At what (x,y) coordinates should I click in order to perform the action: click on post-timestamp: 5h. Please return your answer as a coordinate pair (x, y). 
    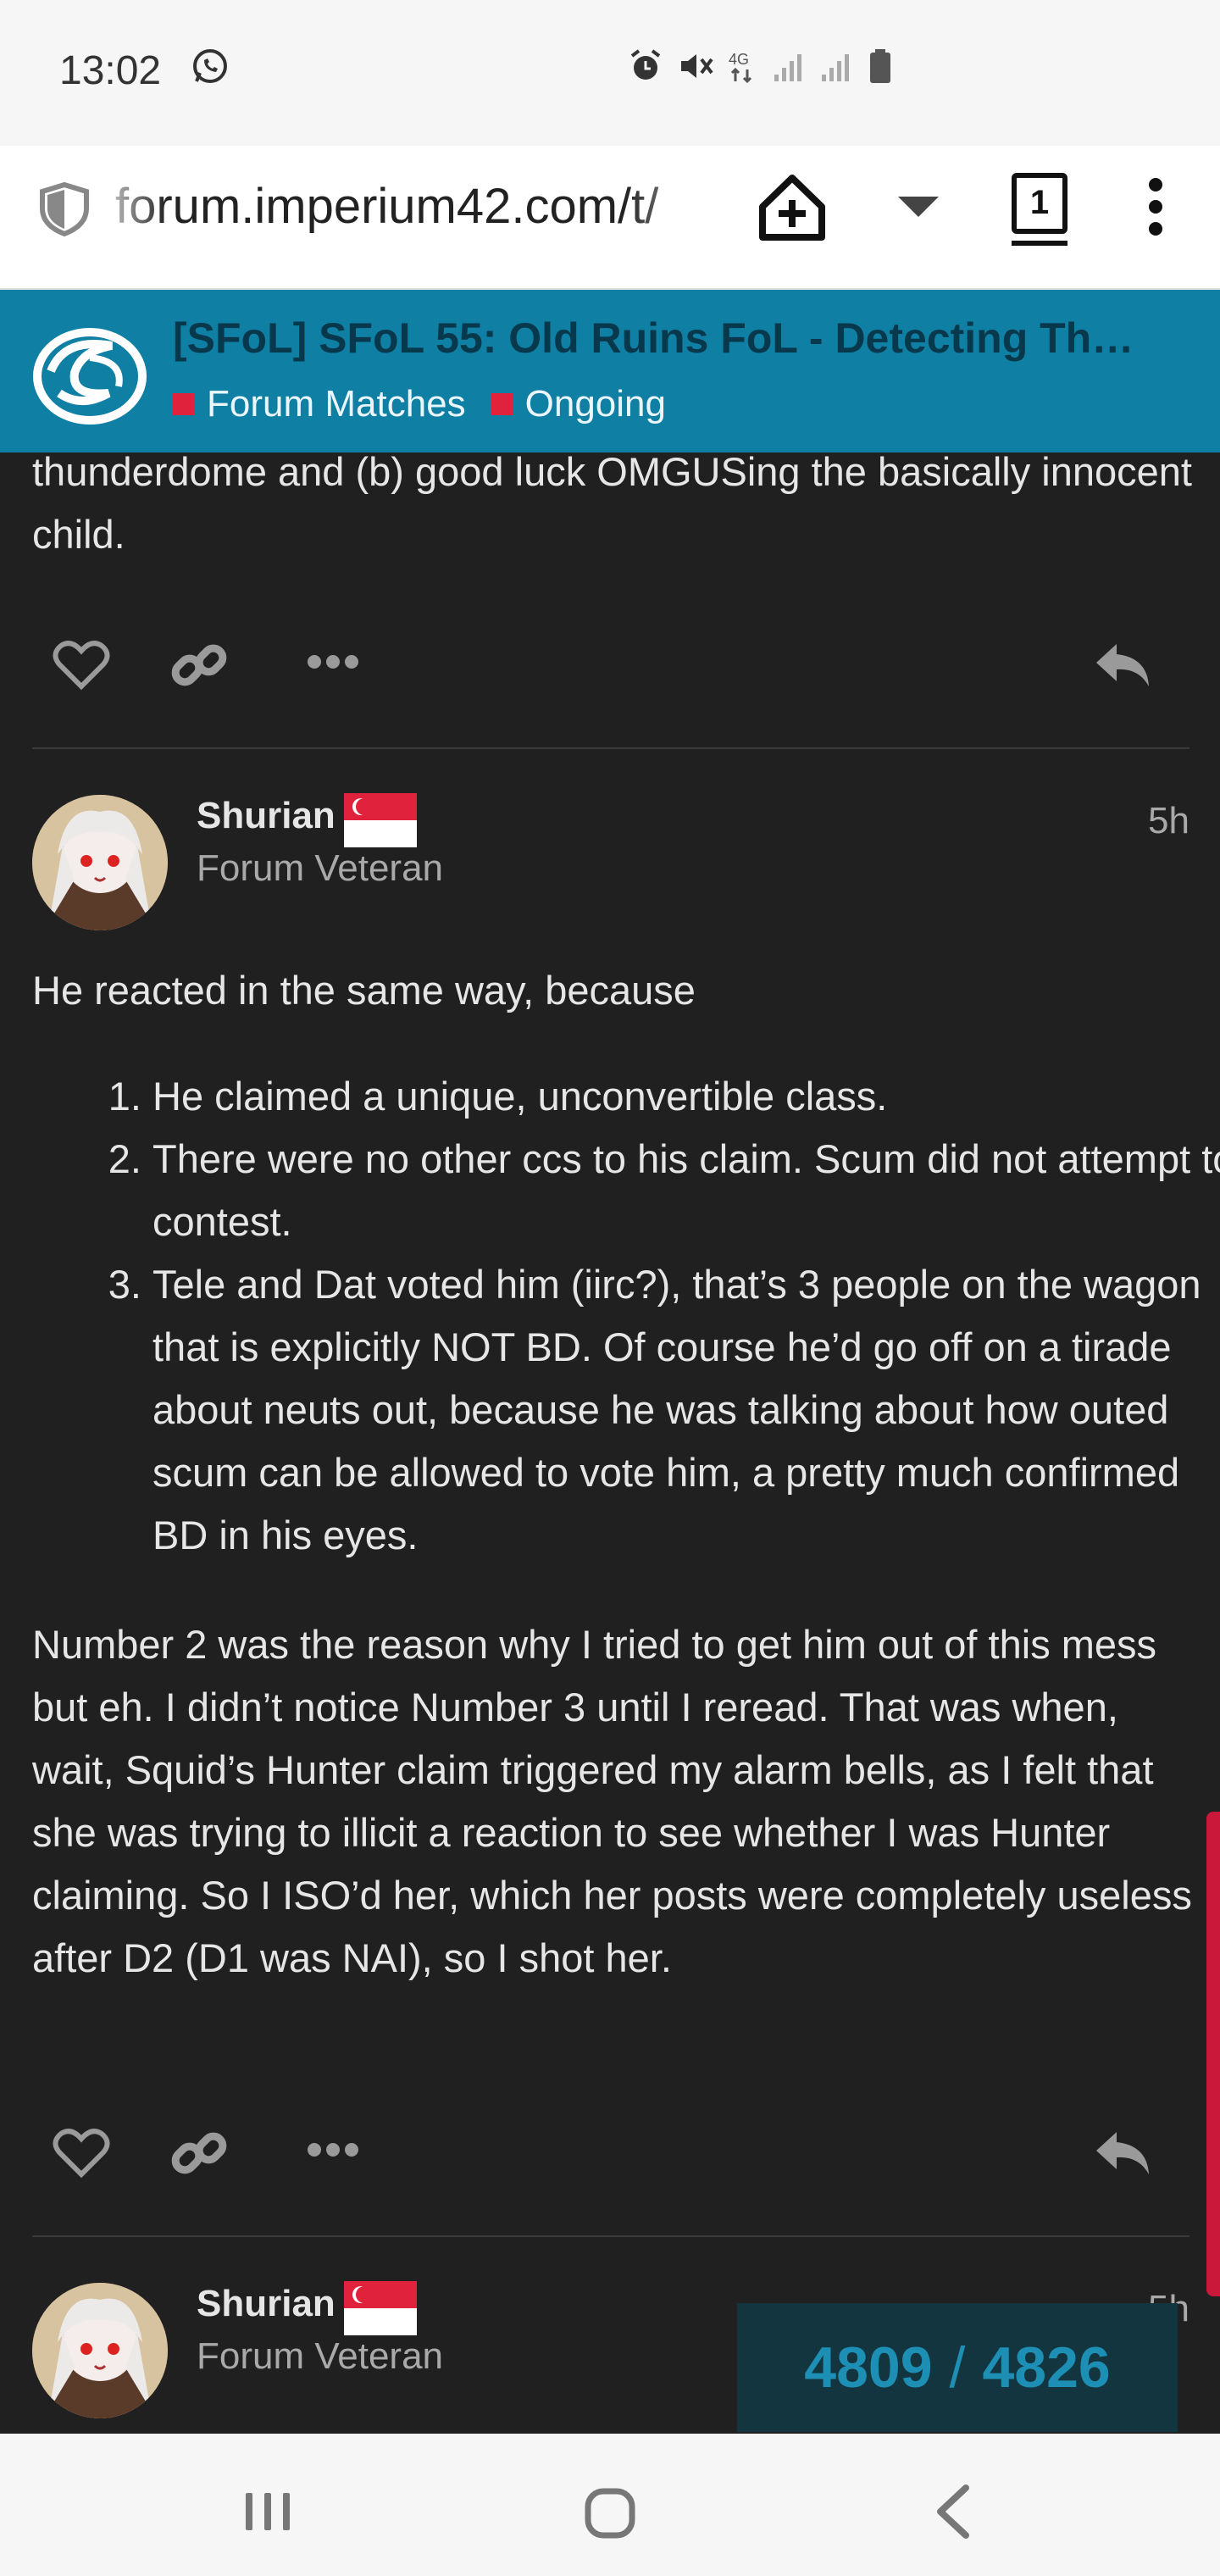
    Looking at the image, I should click on (1169, 821).